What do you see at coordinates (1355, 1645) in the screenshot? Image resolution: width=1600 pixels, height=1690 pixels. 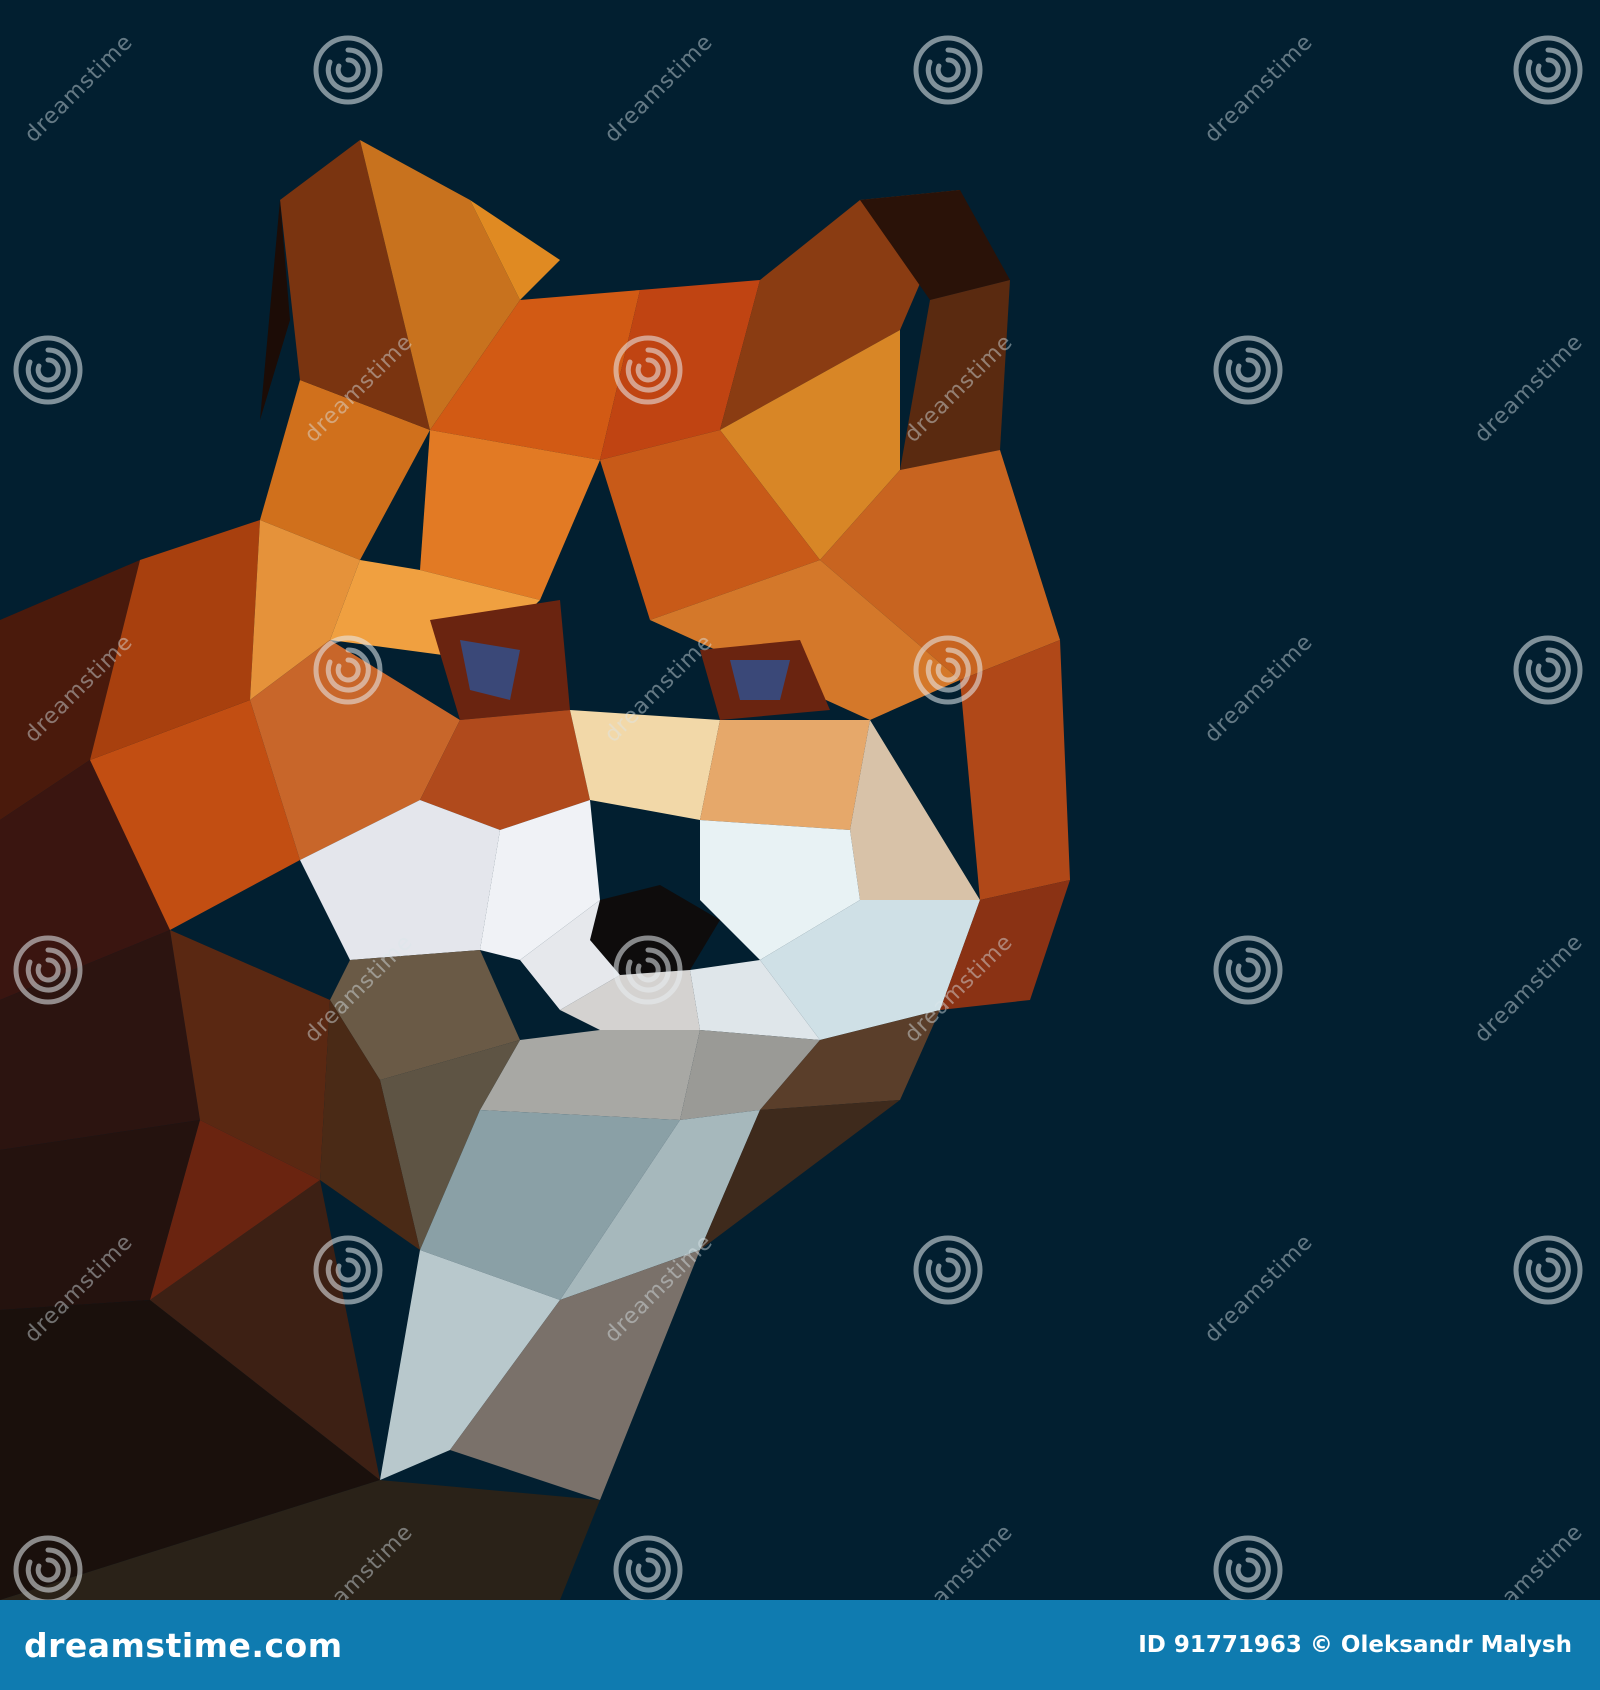 I see `footer-credit: ID 91771963 © Oleksandr Malysh` at bounding box center [1355, 1645].